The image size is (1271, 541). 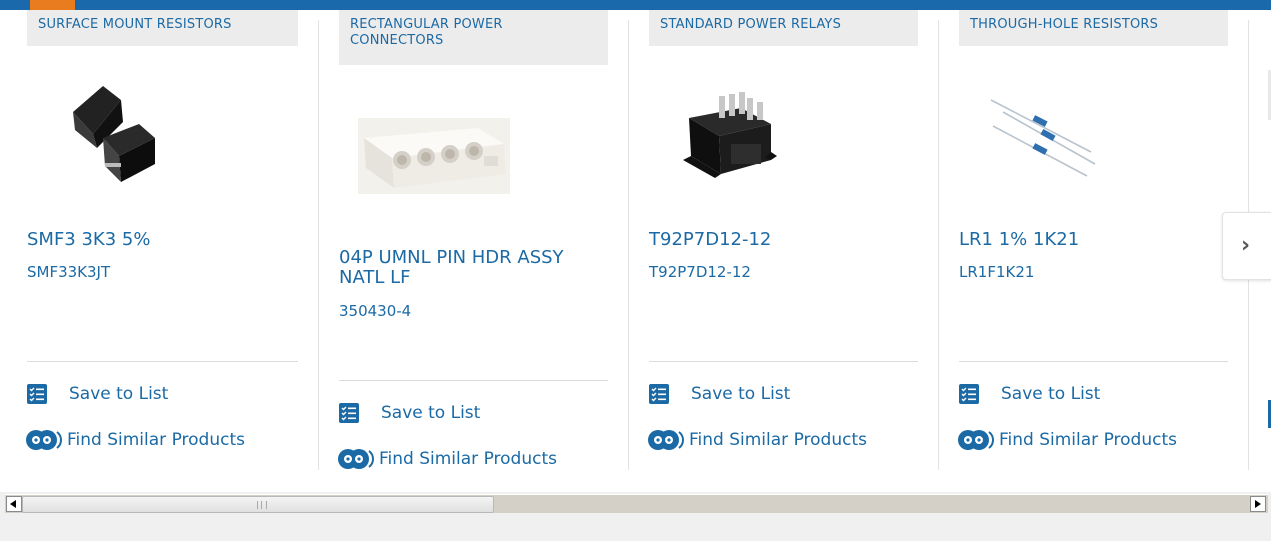 What do you see at coordinates (636, 503) in the screenshot?
I see `horizontal-scrollbar` at bounding box center [636, 503].